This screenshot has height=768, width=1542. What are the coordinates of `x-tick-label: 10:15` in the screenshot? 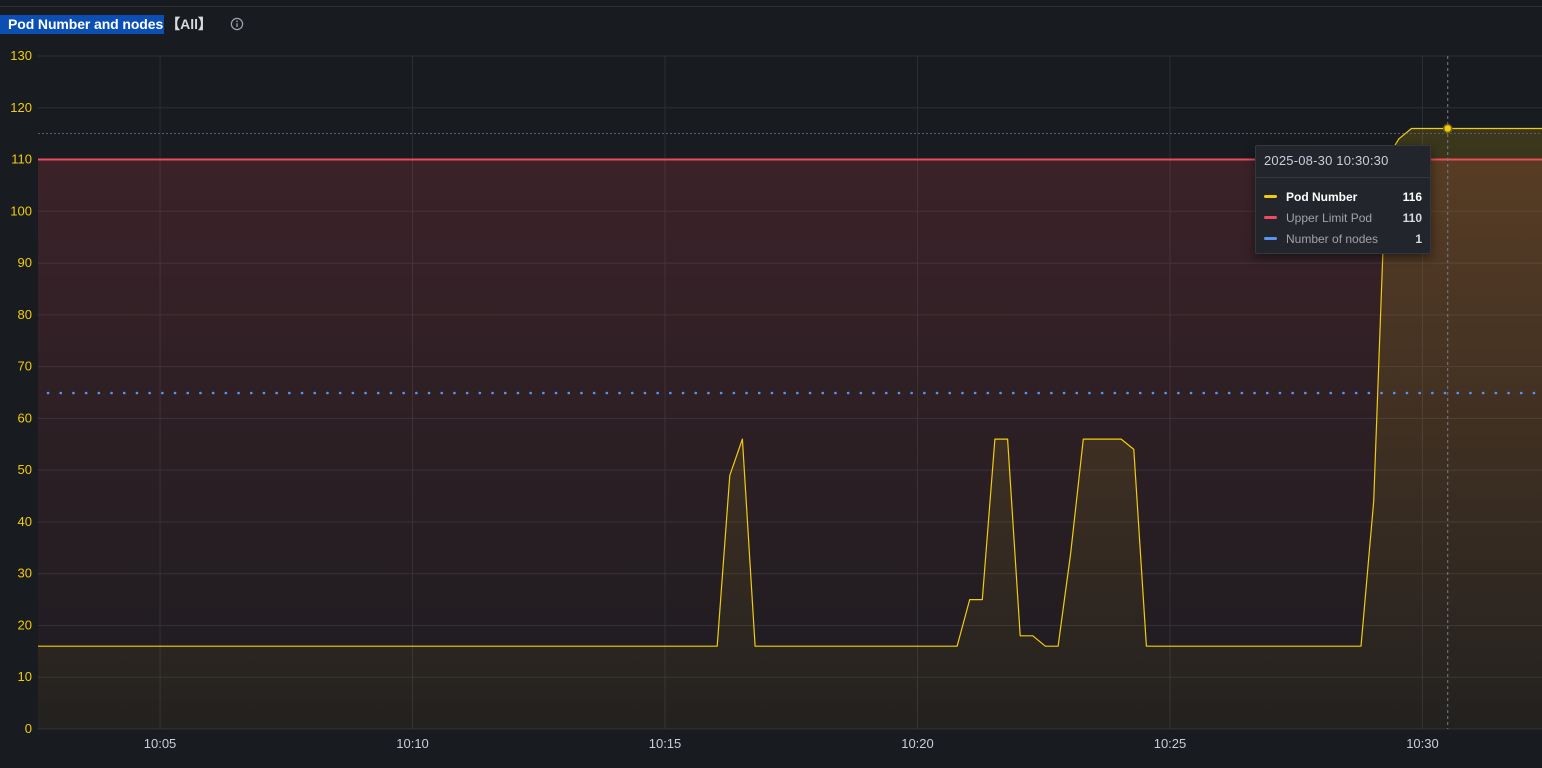 It's located at (665, 743).